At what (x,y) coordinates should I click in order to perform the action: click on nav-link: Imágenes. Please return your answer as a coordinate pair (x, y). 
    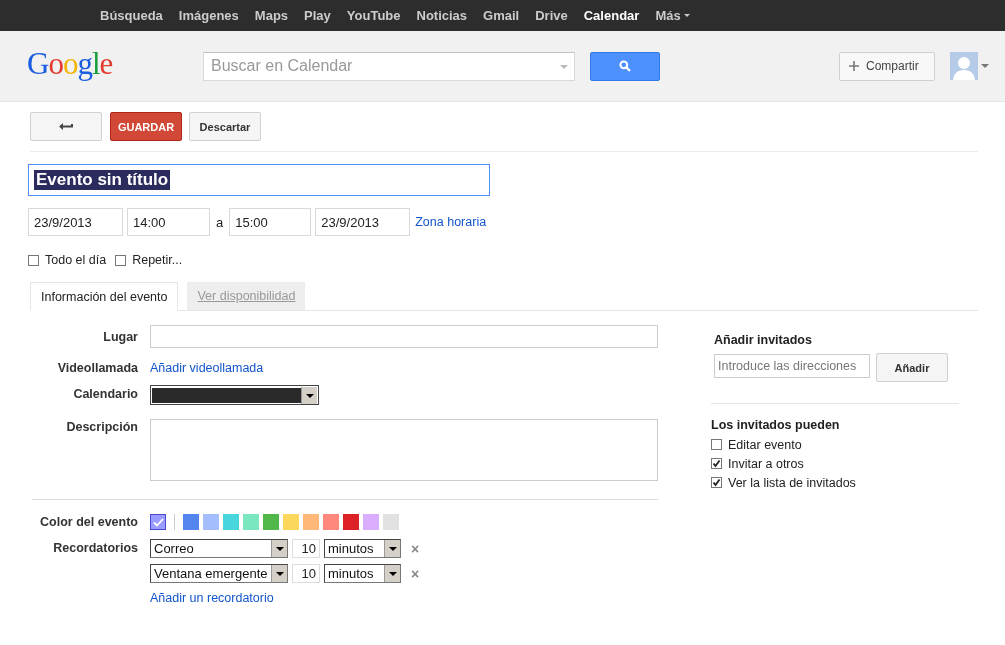
    Looking at the image, I should click on (208, 15).